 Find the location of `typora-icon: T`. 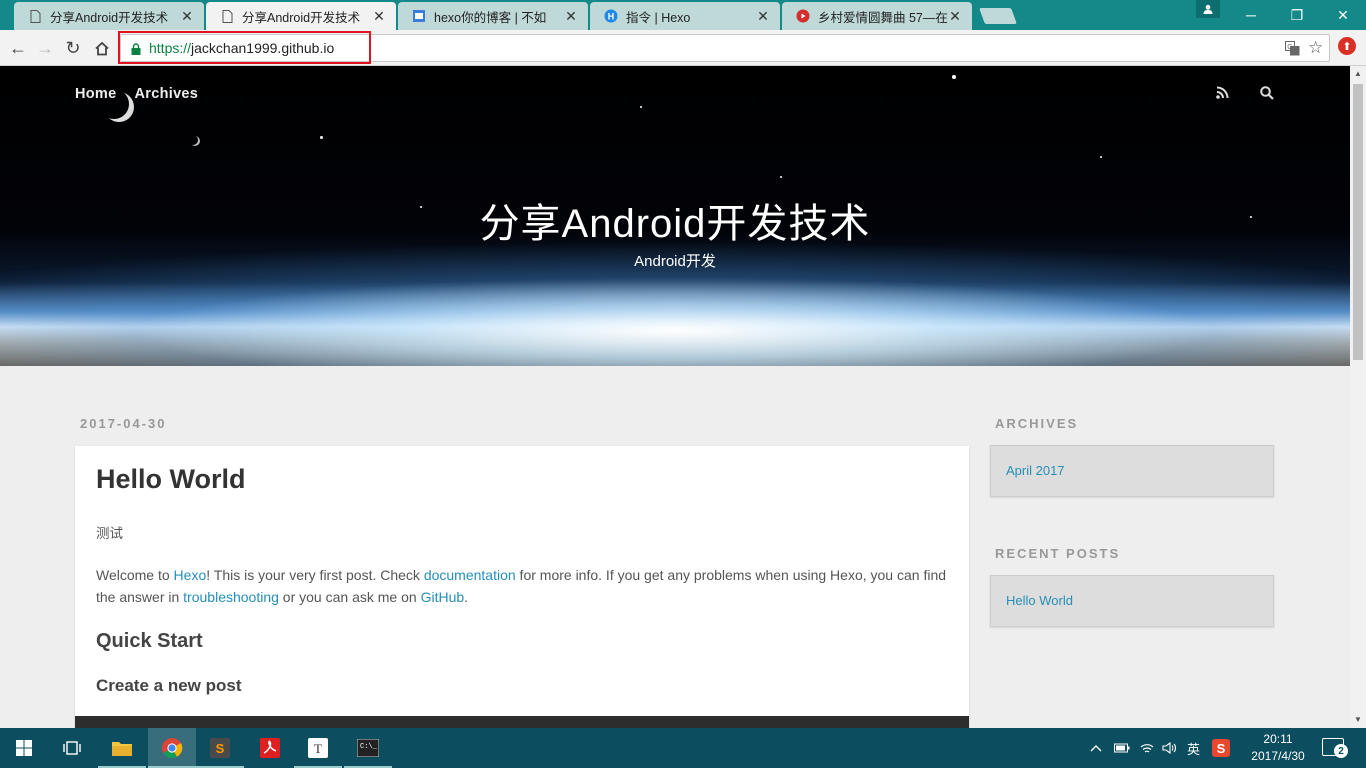

typora-icon: T is located at coordinates (318, 748).